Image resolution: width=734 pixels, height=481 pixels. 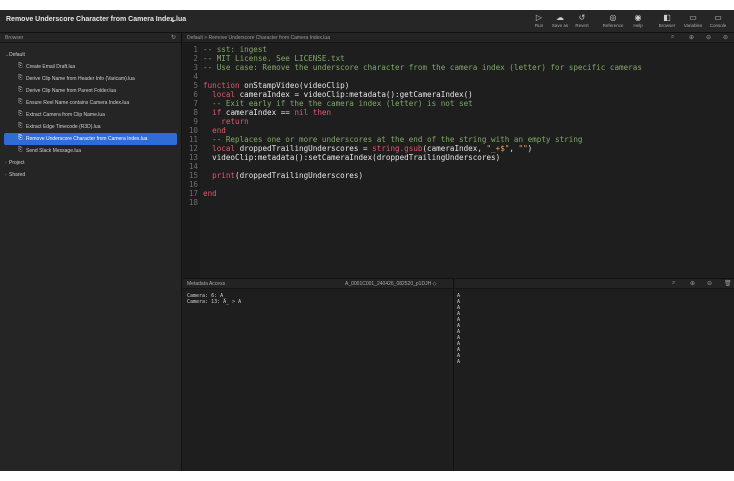 I want to click on browser-toggle-button: ◧ Browser, so click(x=667, y=22).